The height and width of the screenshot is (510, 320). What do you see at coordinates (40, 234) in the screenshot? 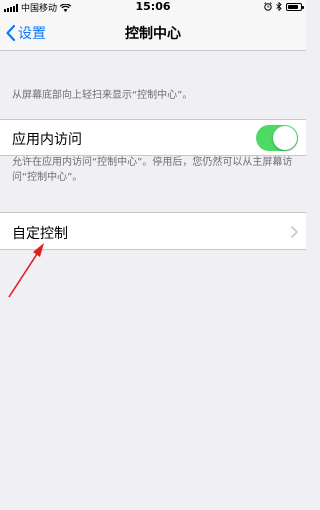
I see `customize-controls-label: 自定控制` at bounding box center [40, 234].